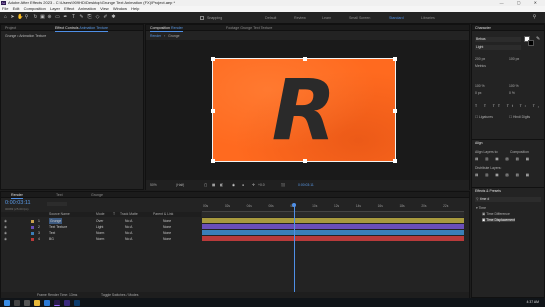 This screenshot has width=545, height=307. What do you see at coordinates (253, 185) in the screenshot?
I see `exposure-icon: ✢` at bounding box center [253, 185].